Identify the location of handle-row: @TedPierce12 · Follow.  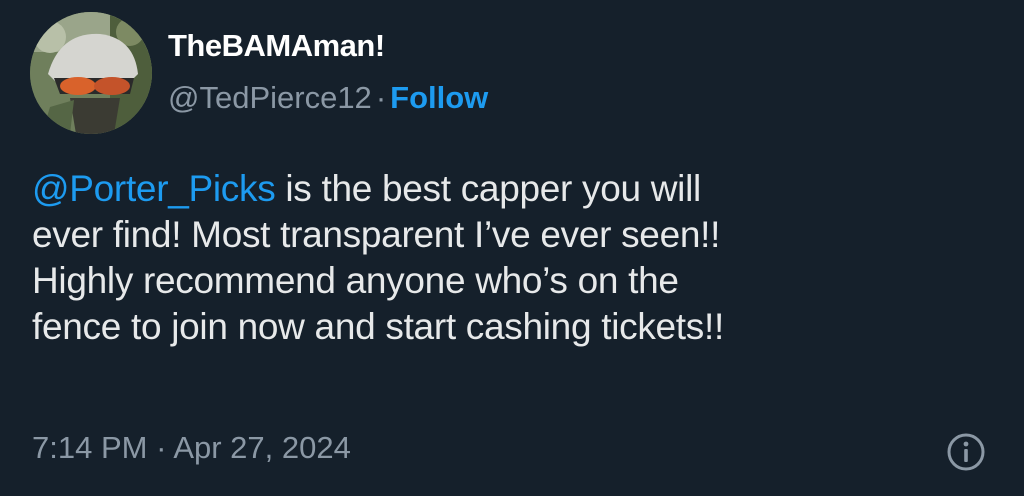
(328, 98).